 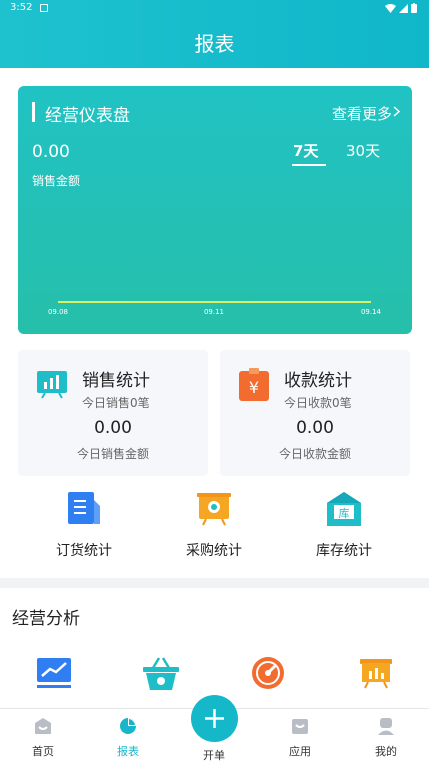 What do you see at coordinates (371, 312) in the screenshot?
I see `x-tick-label: 09.14` at bounding box center [371, 312].